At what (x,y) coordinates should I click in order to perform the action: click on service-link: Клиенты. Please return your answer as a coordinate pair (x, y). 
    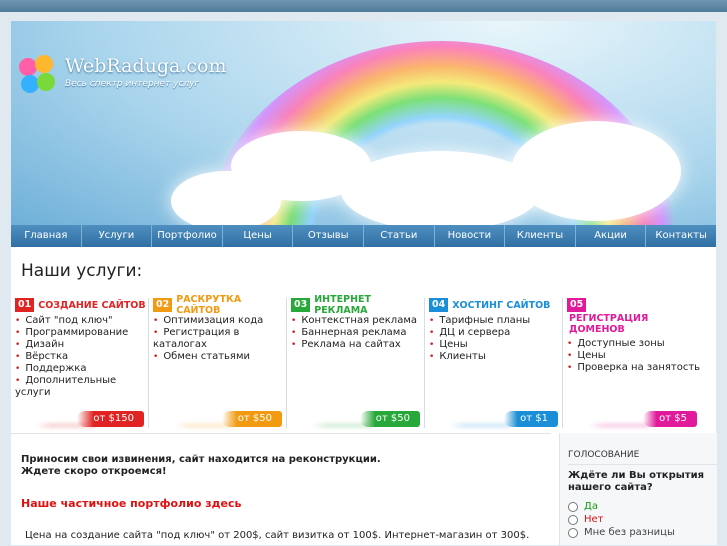
    Looking at the image, I should click on (495, 357).